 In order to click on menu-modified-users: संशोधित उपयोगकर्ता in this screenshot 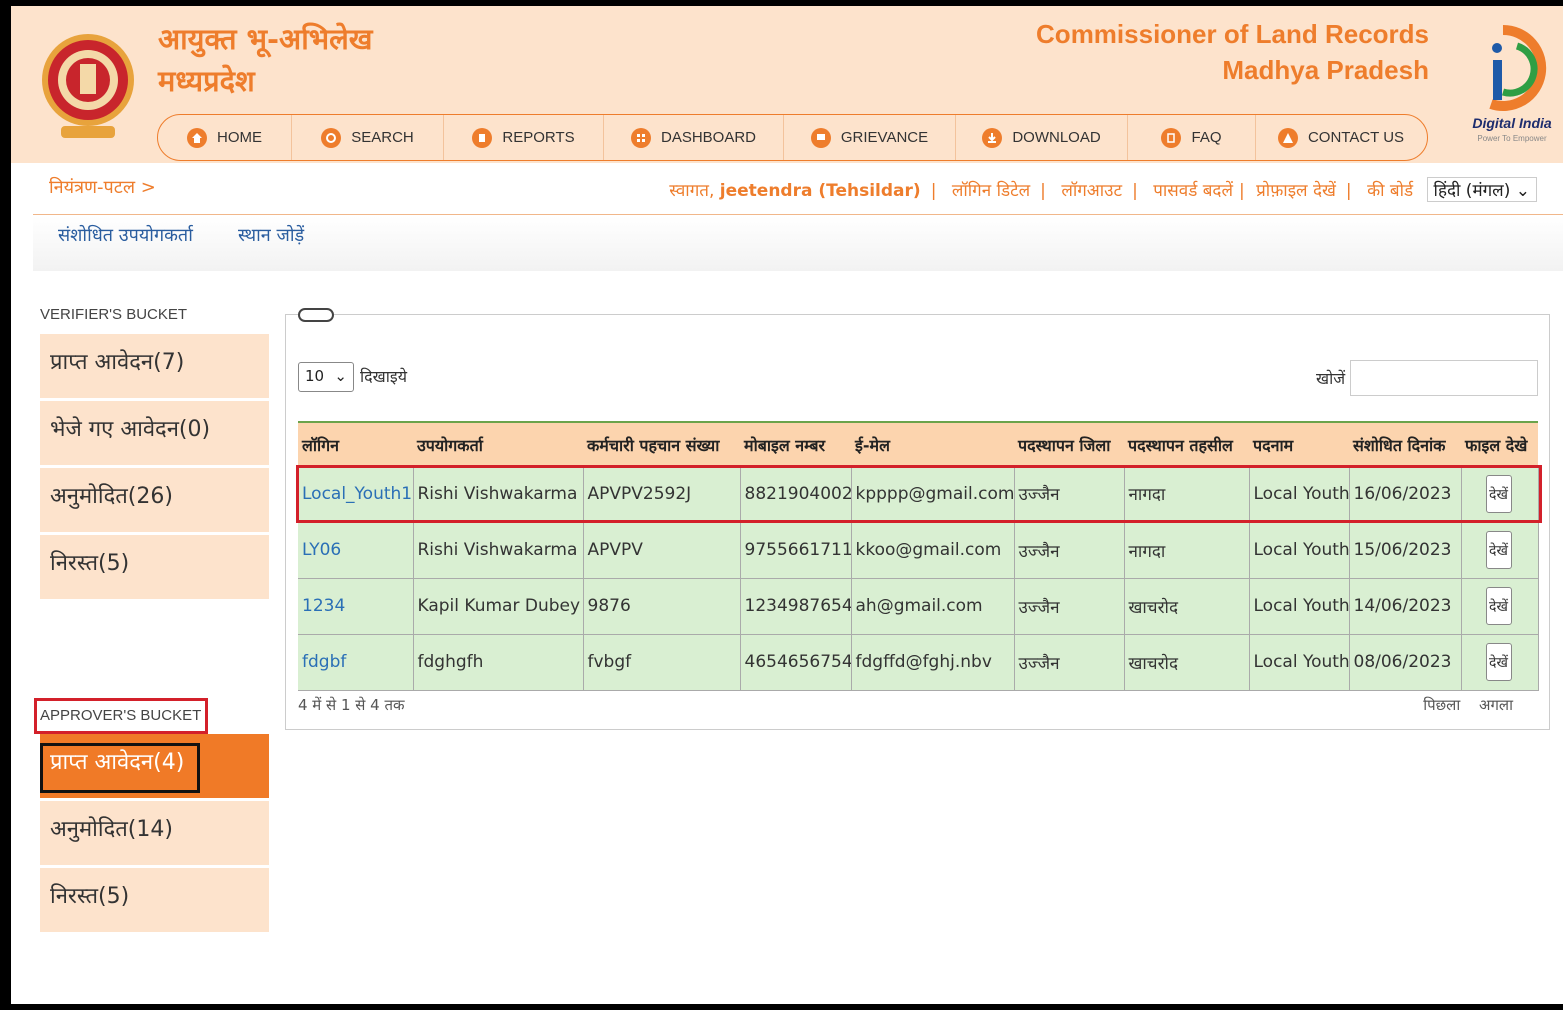, I will do `click(125, 235)`.